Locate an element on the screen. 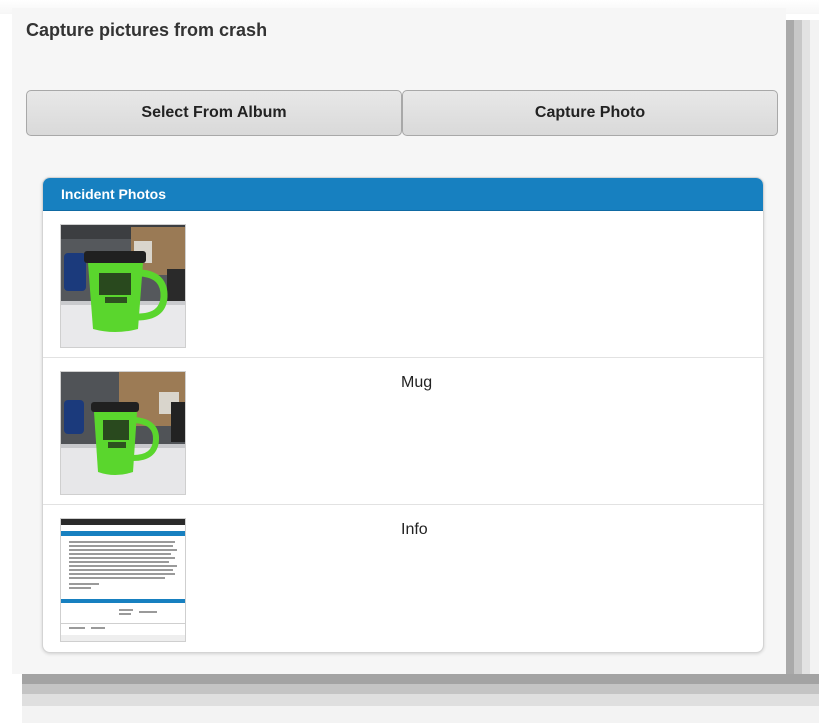 This screenshot has height=723, width=819. document-screenshot-thumbnail is located at coordinates (123, 580).